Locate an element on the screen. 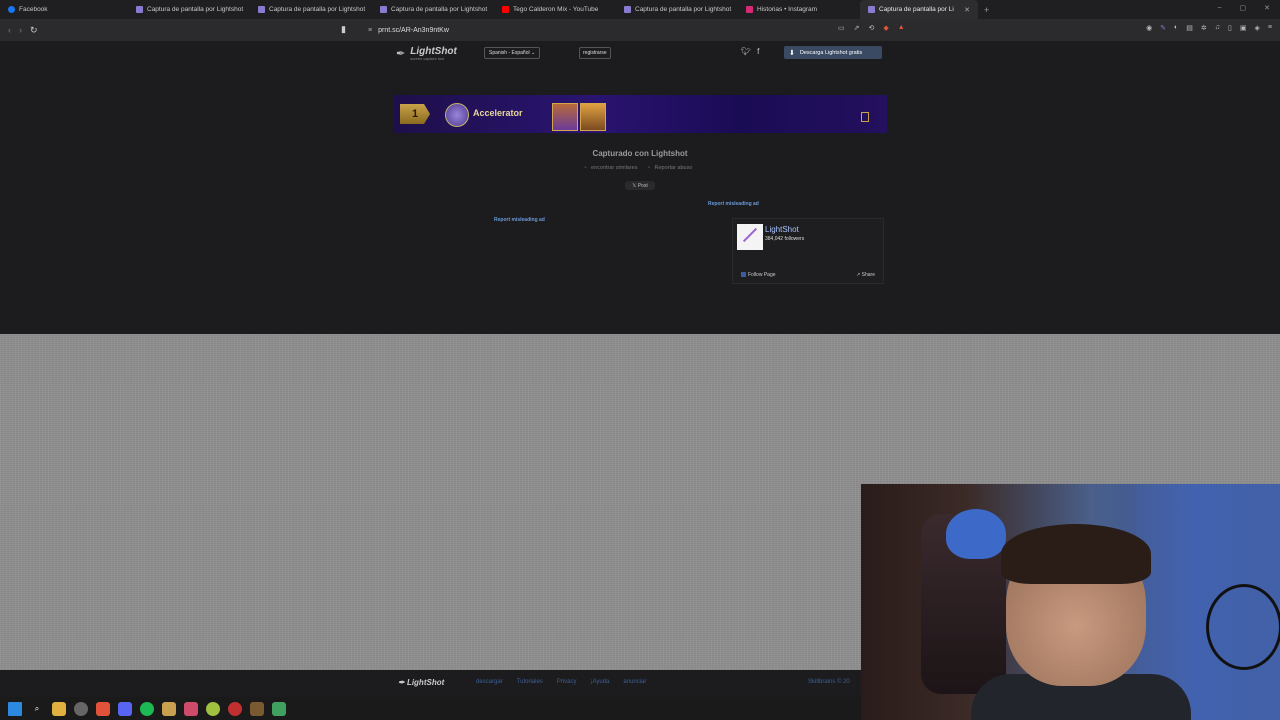 The height and width of the screenshot is (720, 1280). follow-page-button: Follow Page is located at coordinates (758, 275).